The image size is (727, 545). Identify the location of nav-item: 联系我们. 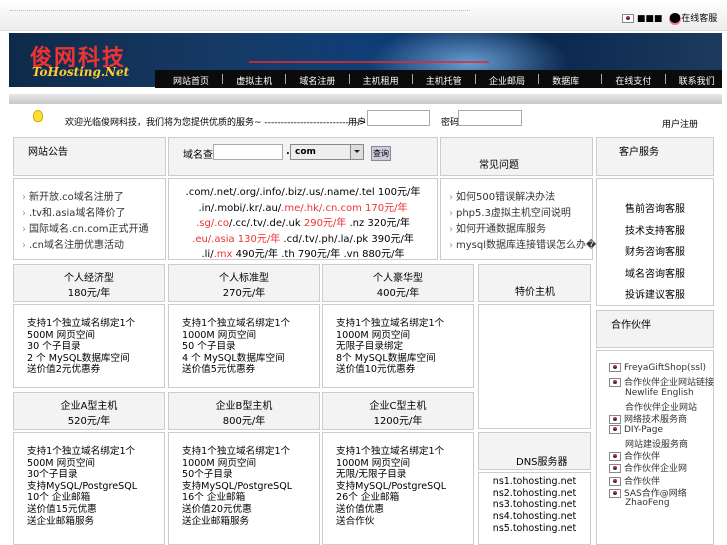
(697, 80).